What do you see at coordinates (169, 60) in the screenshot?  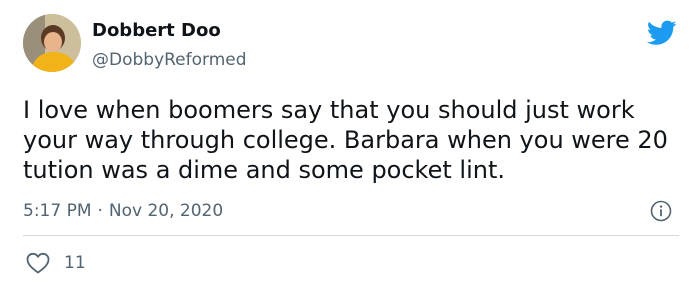 I see `handle: @DobbyReformed` at bounding box center [169, 60].